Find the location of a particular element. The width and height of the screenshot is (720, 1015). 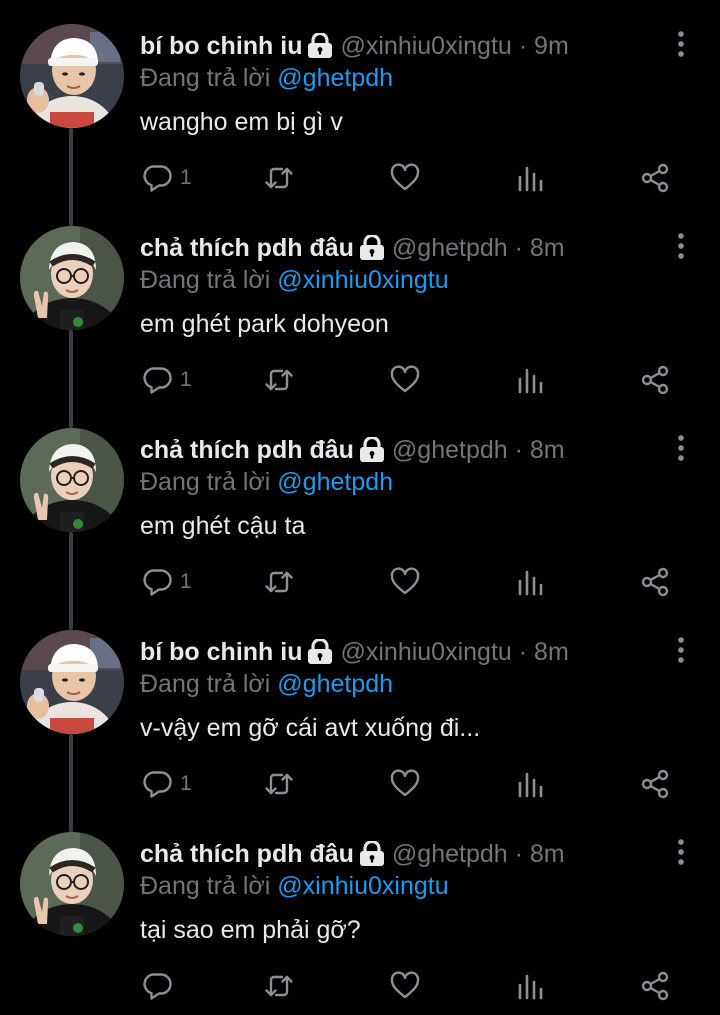

tweet-actions is located at coordinates (360, 986).